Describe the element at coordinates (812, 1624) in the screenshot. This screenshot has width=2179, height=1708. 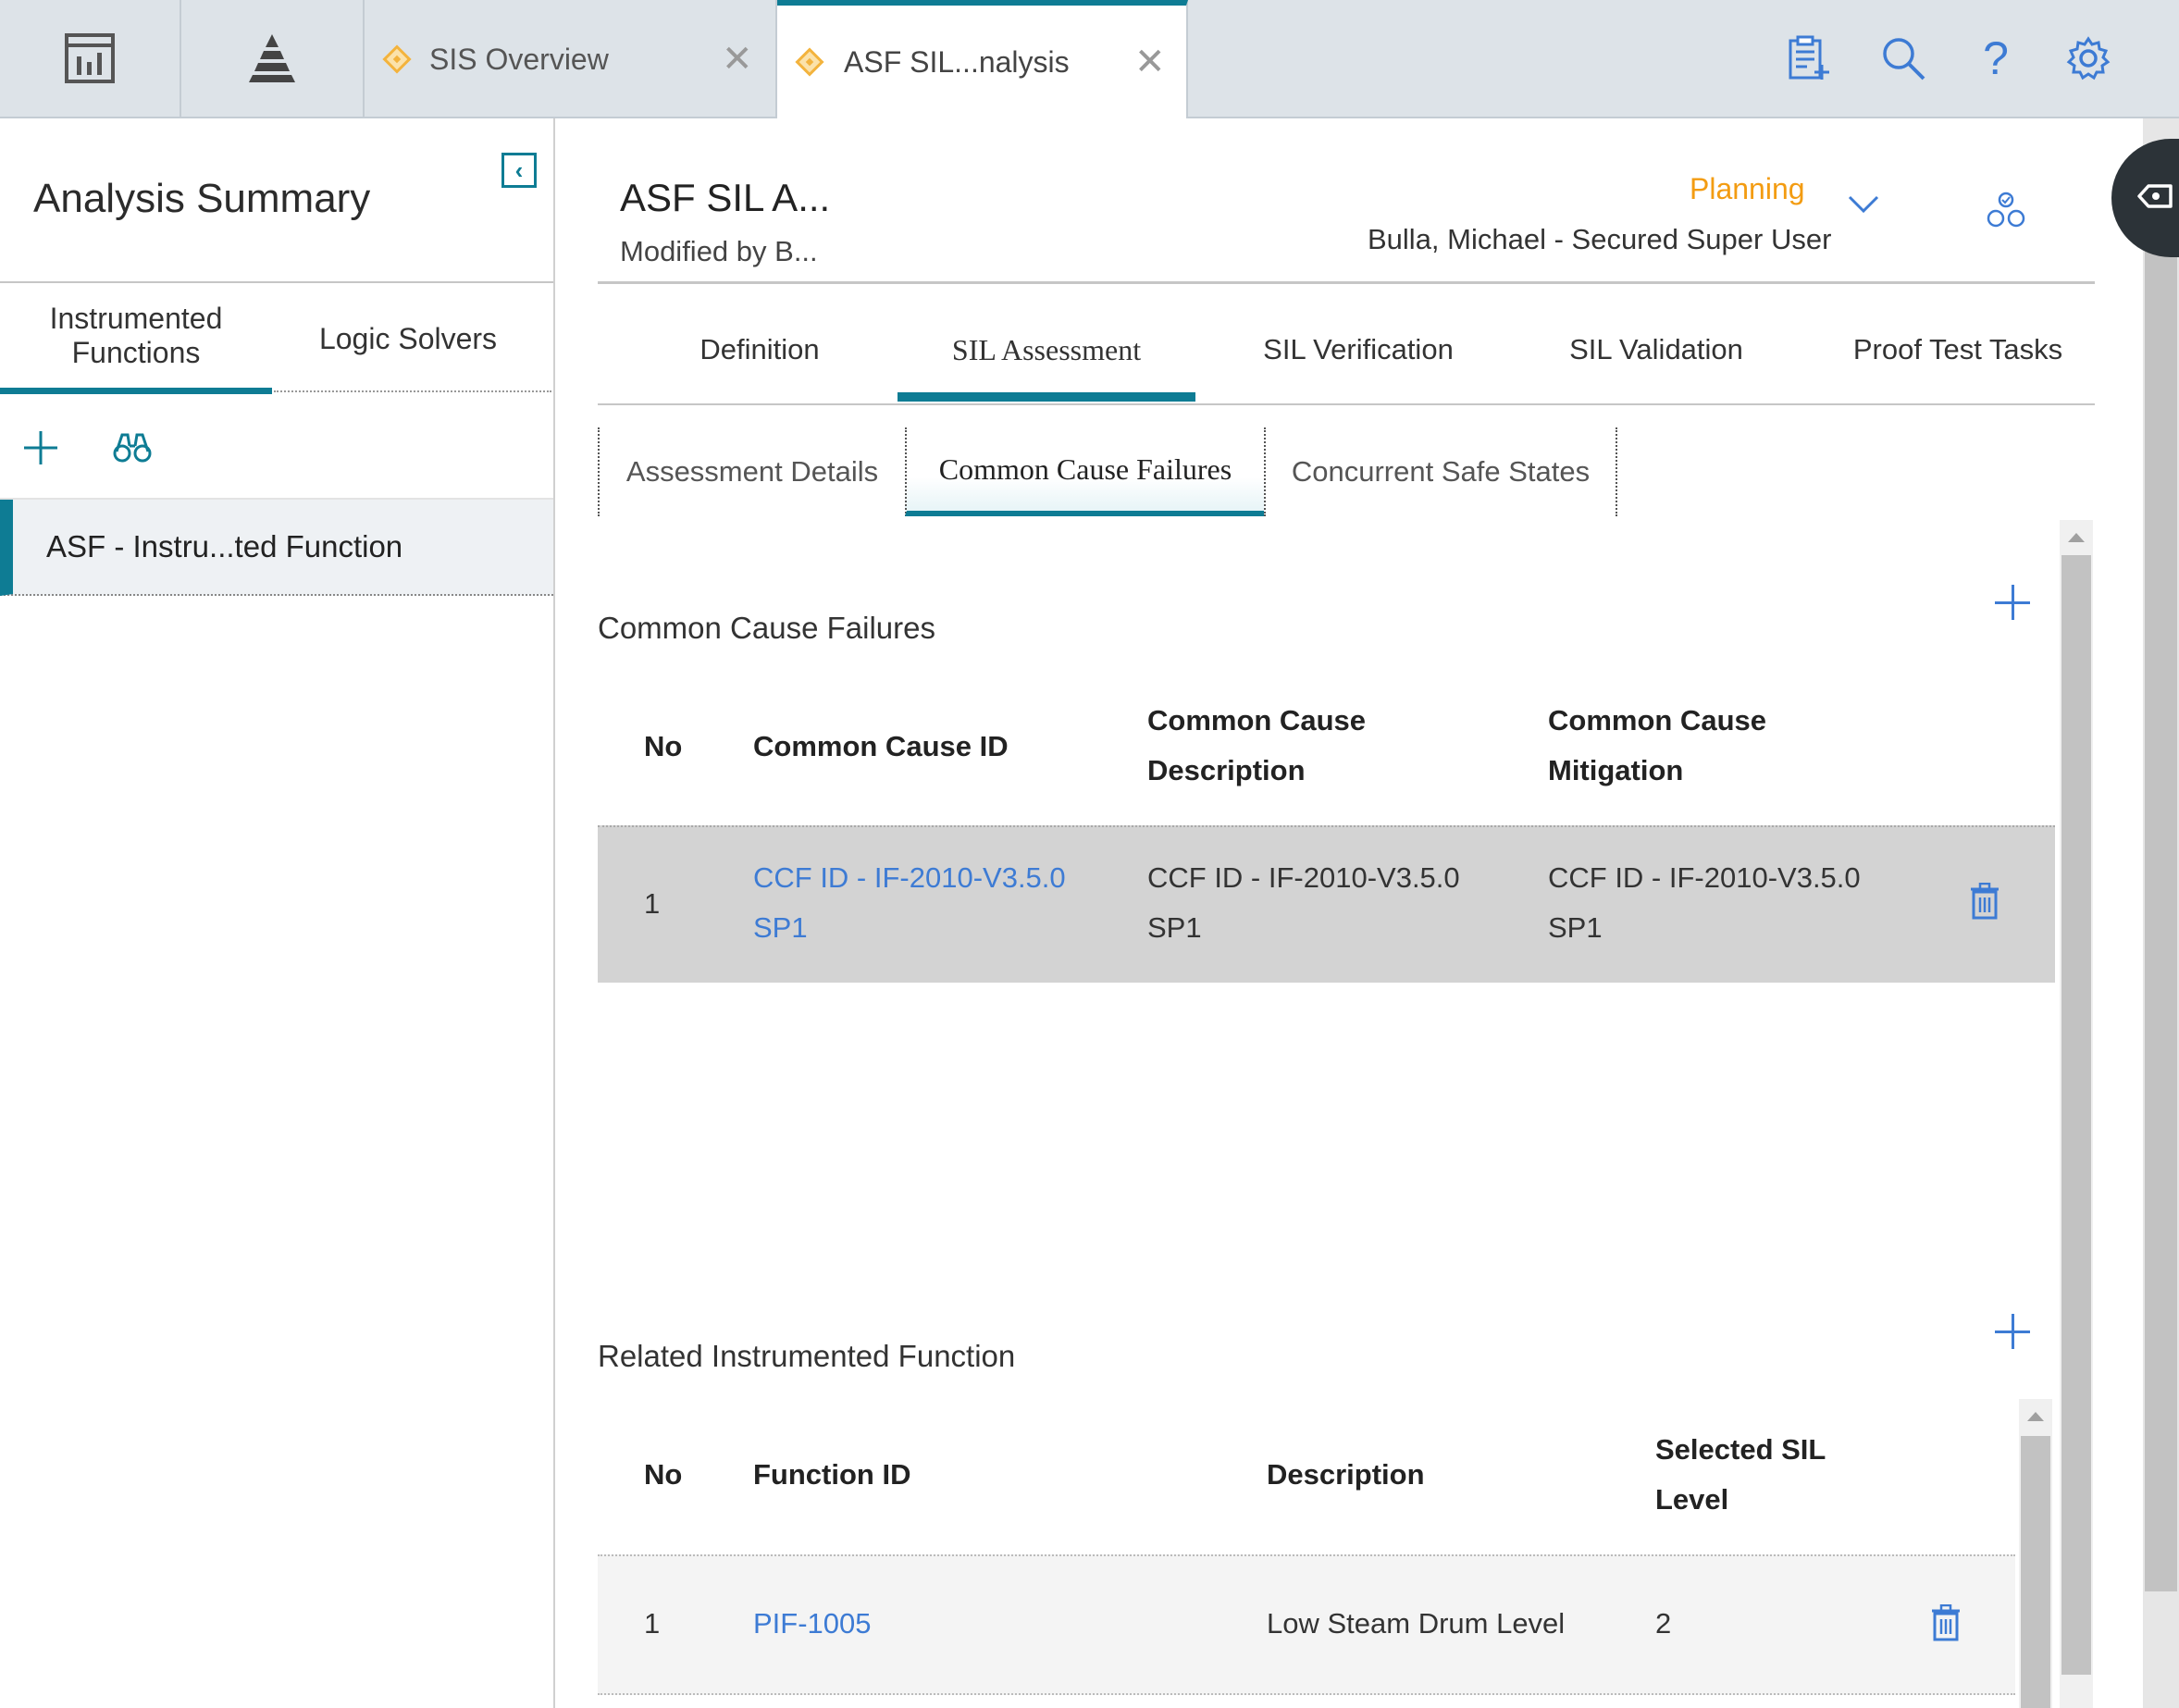
I see `function-id-link: PIF-1005` at that location.